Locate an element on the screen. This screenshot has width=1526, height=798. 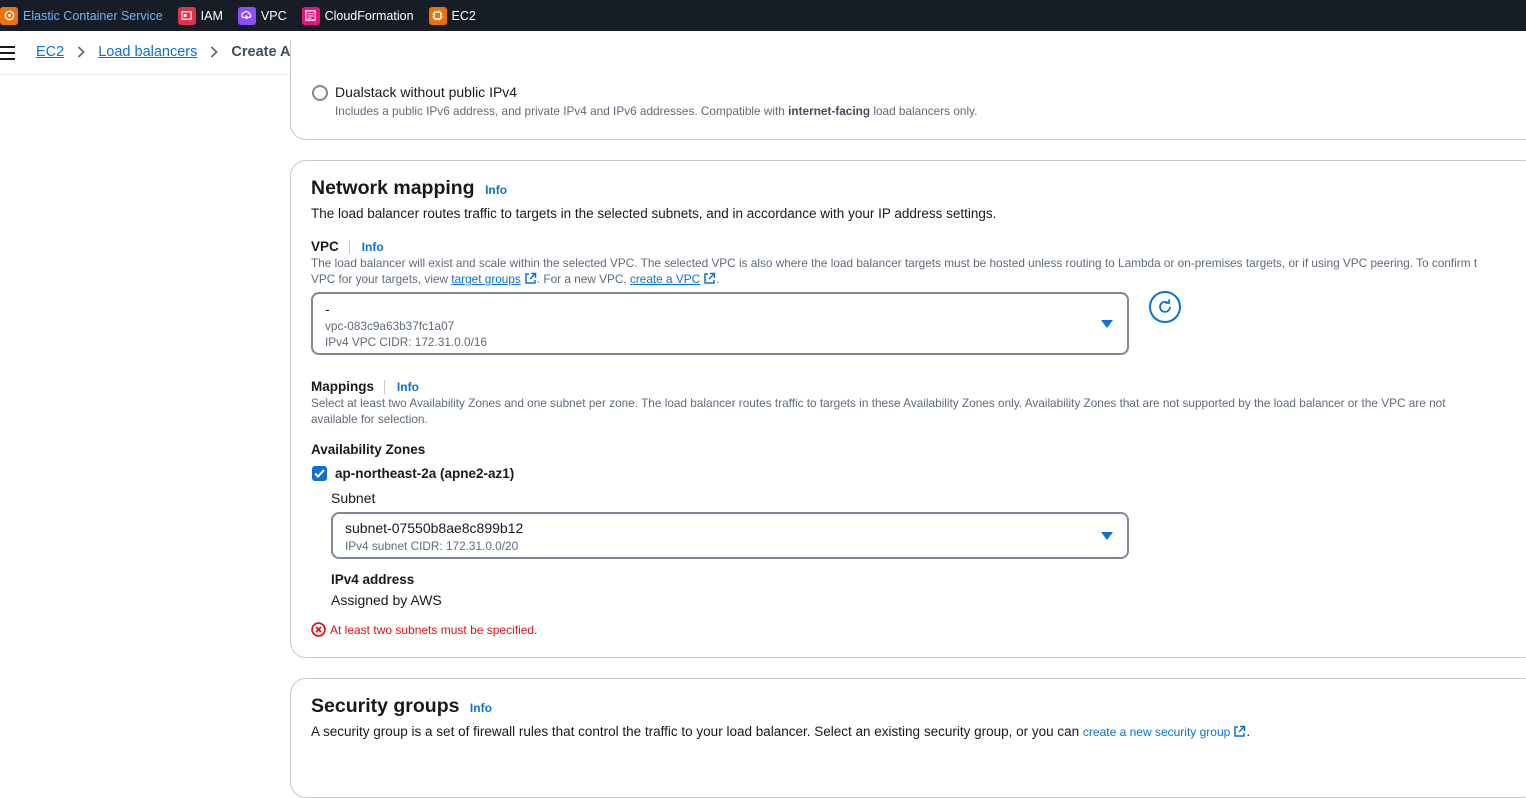
subnet-select-cidr: IPv4 subnet CIDR: 172.31.0.0/20 is located at coordinates (432, 546).